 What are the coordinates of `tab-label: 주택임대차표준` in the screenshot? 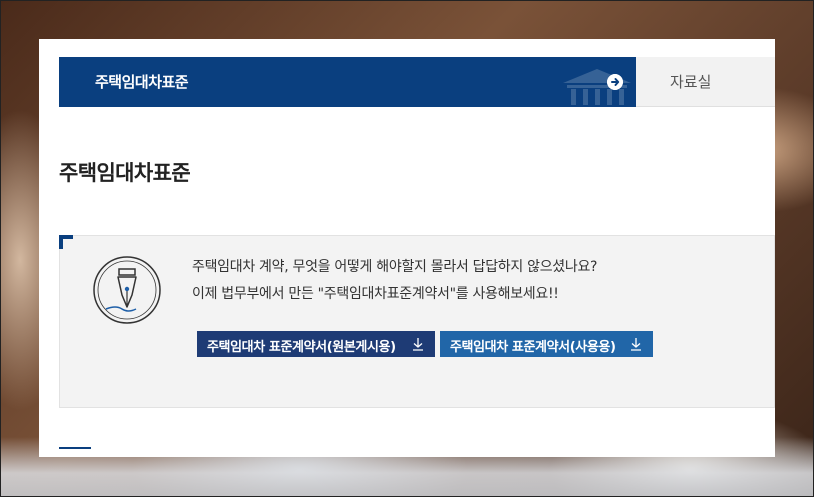 It's located at (142, 82).